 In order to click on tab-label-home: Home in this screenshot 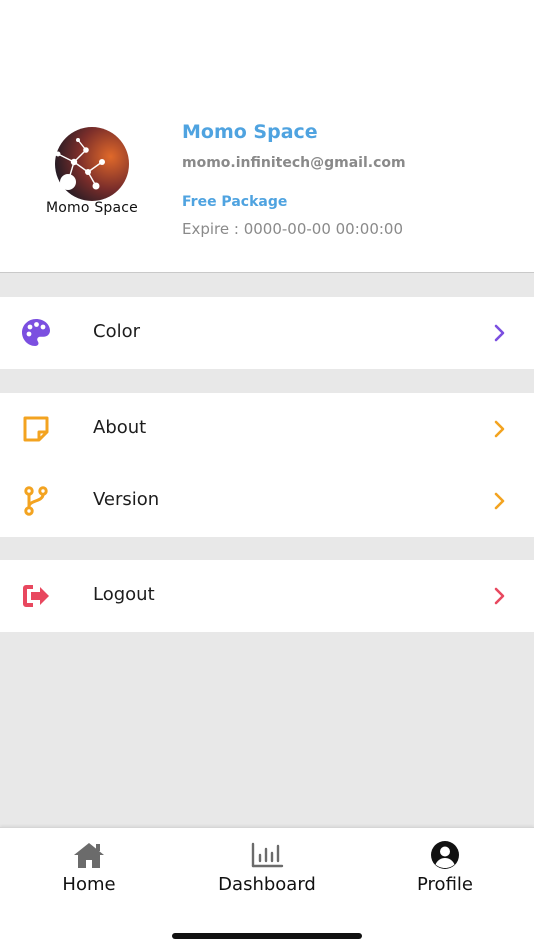, I will do `click(89, 884)`.